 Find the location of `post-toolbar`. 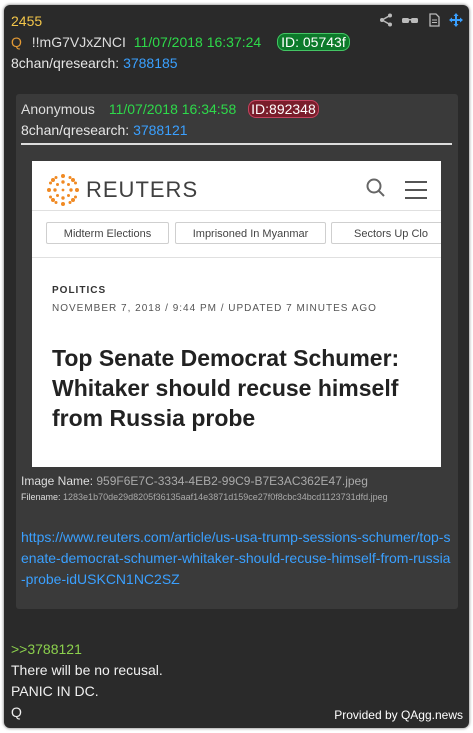

post-toolbar is located at coordinates (421, 20).